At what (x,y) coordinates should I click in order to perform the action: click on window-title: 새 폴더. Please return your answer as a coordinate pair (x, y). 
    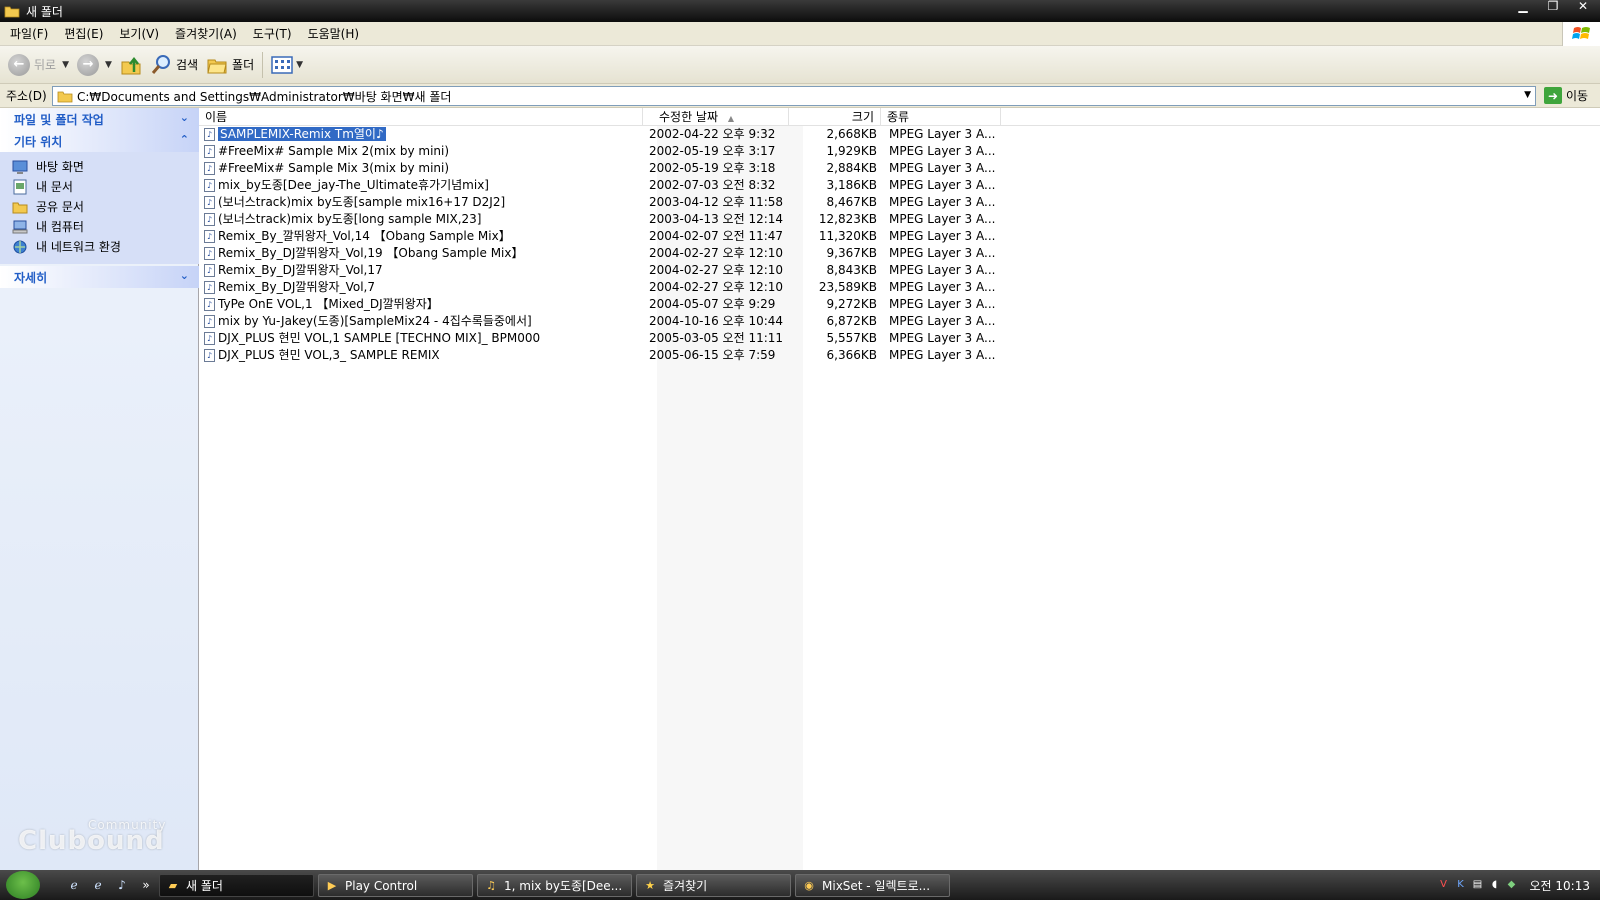
    Looking at the image, I should click on (44, 11).